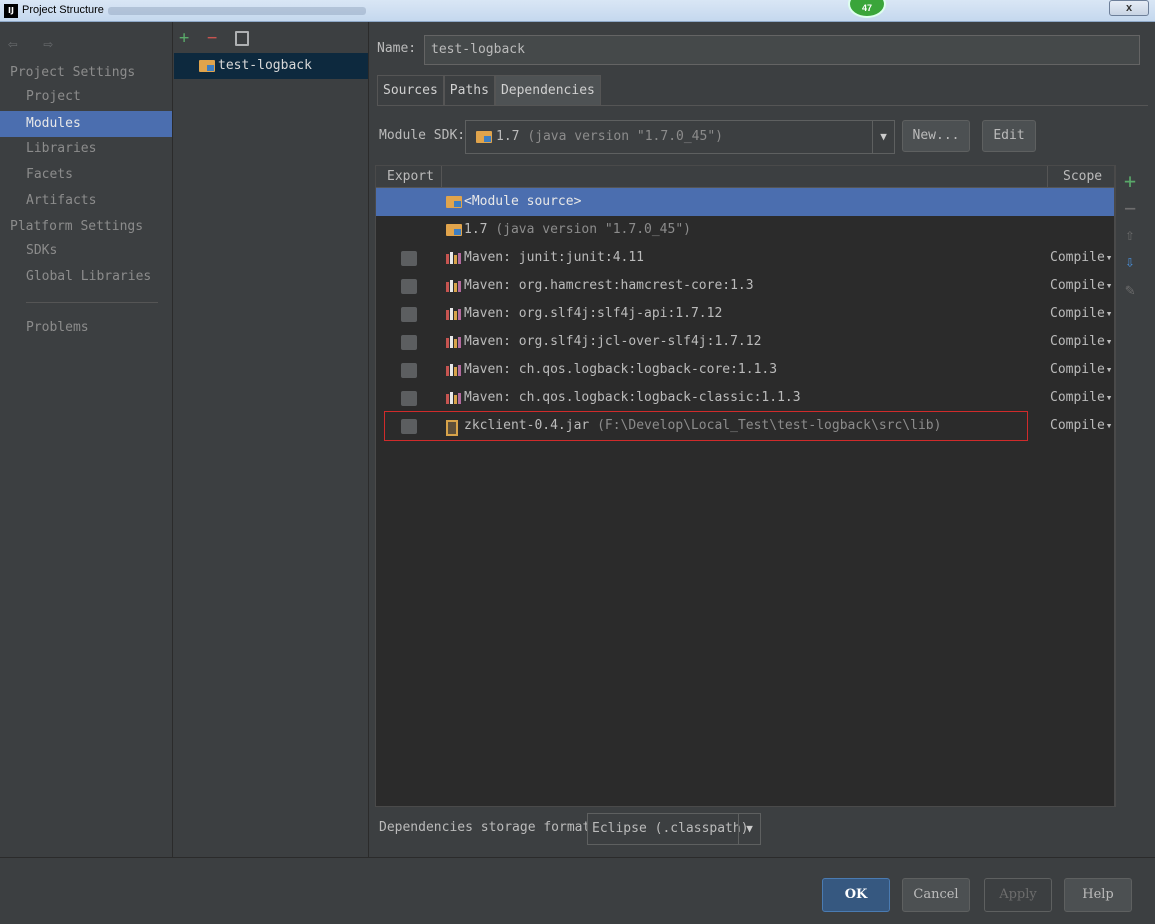 The image size is (1155, 924). I want to click on module-tabs: Sources Paths Dependencies, so click(489, 90).